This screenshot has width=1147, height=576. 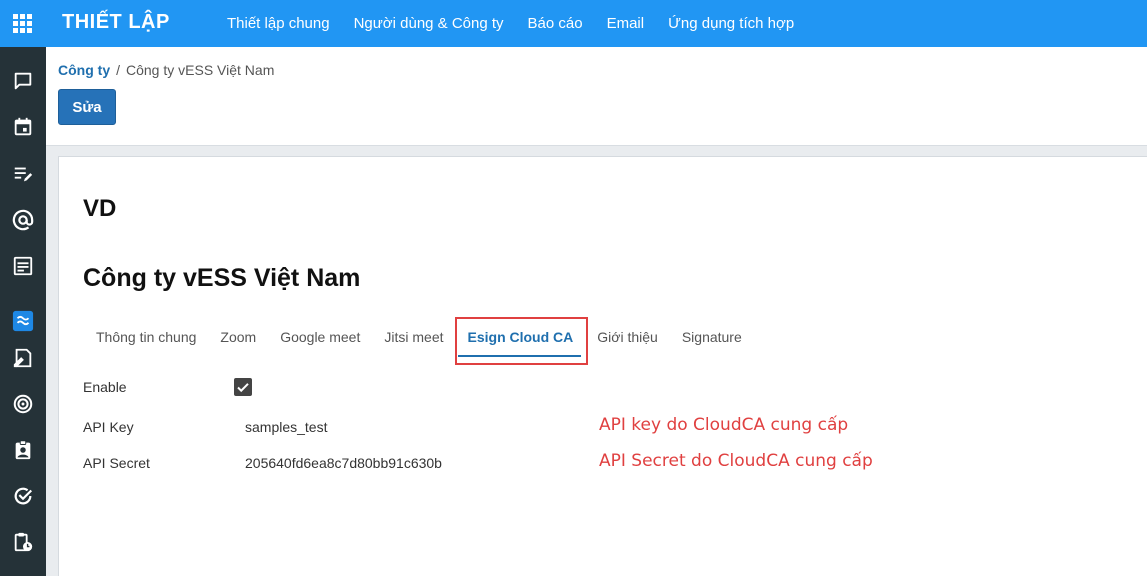 What do you see at coordinates (23, 220) in the screenshot?
I see `at-sign-icon` at bounding box center [23, 220].